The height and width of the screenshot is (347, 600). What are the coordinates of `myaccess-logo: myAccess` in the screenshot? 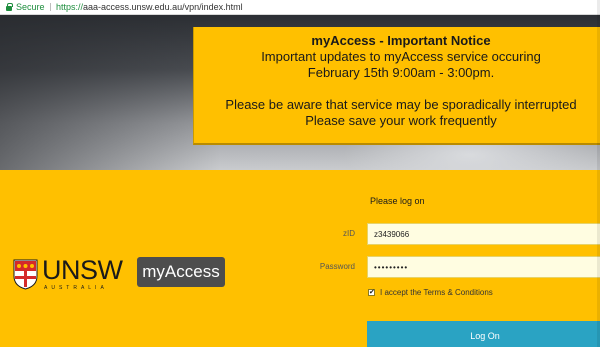 It's located at (181, 272).